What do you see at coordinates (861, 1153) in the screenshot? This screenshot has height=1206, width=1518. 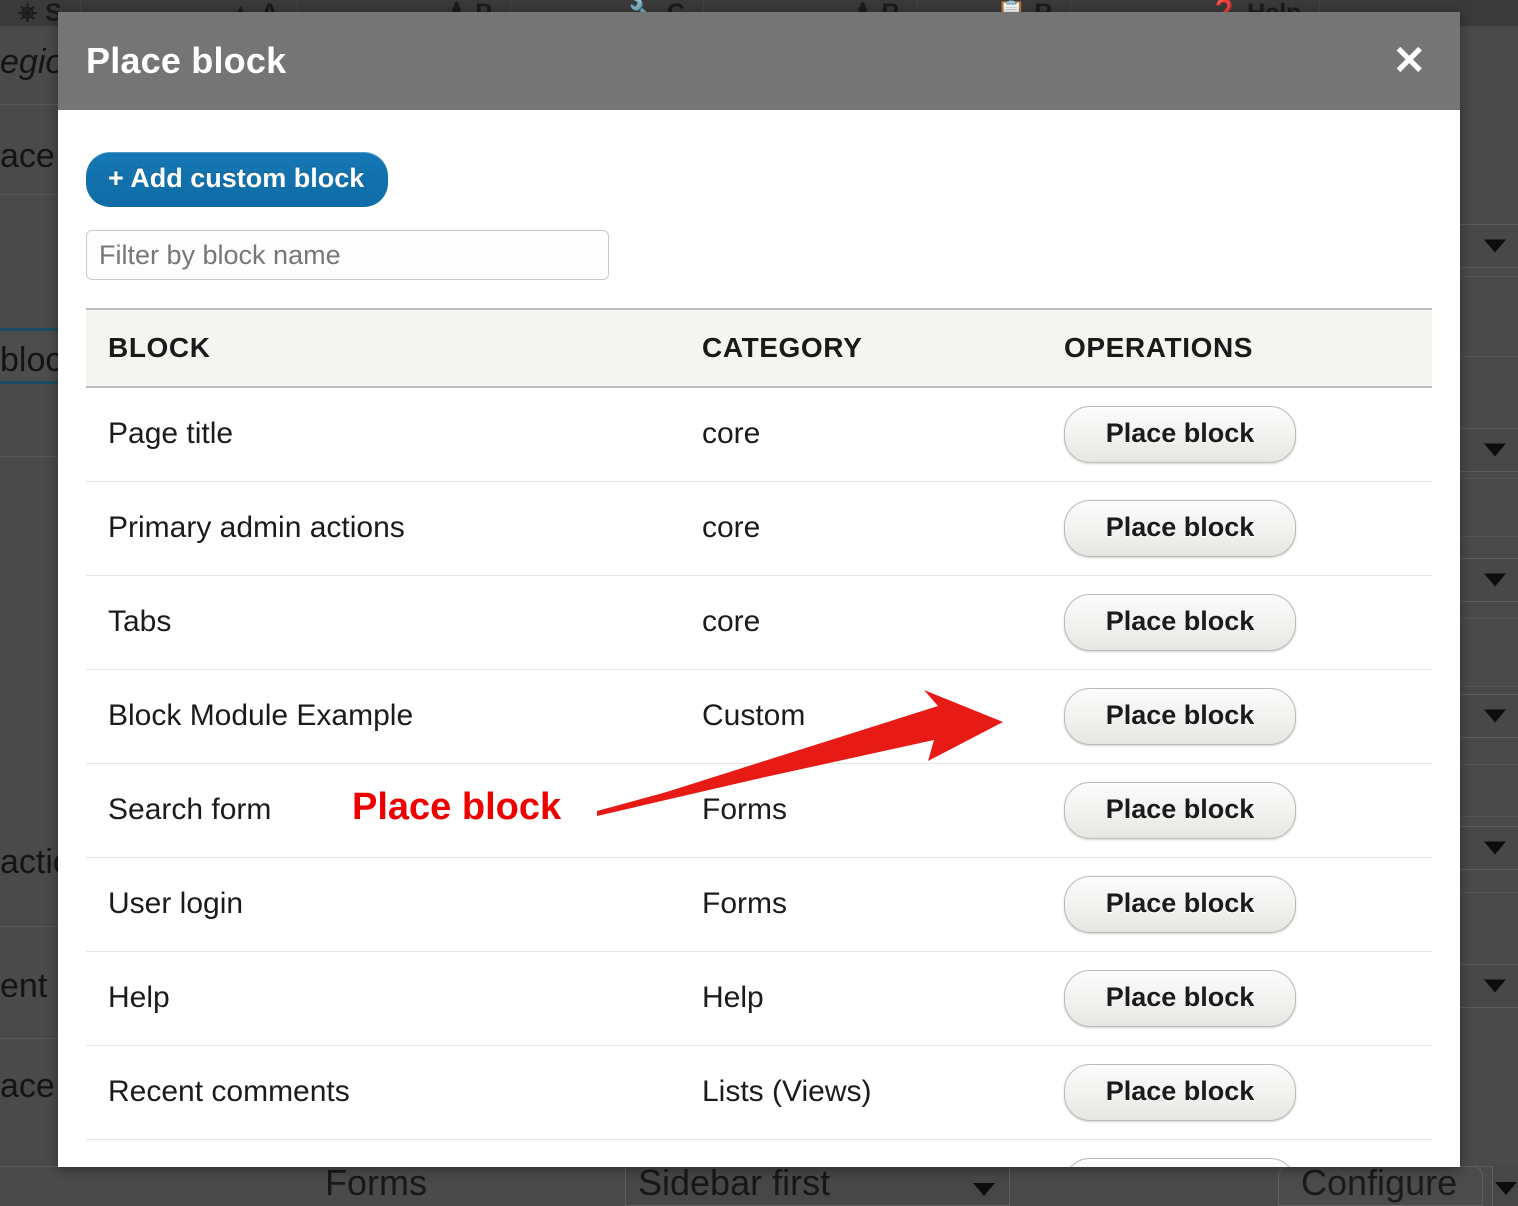 I see `cell-category` at bounding box center [861, 1153].